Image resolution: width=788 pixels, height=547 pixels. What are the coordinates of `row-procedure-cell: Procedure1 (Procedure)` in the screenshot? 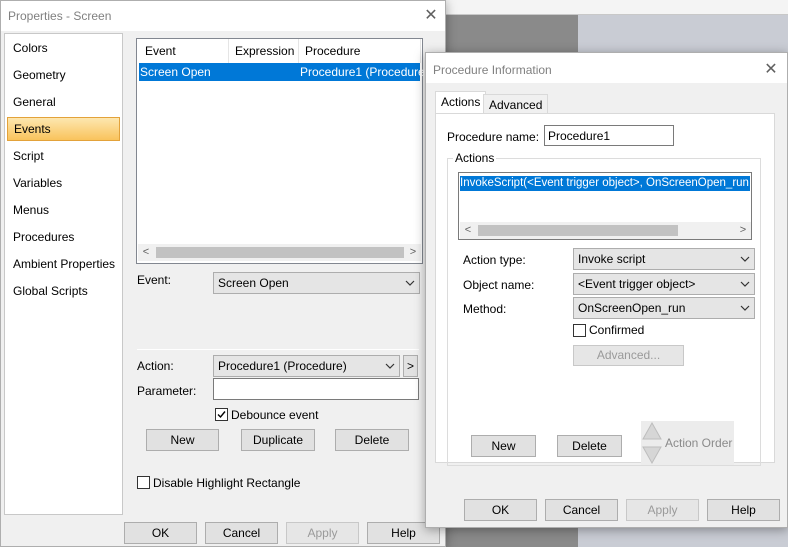 It's located at (364, 72).